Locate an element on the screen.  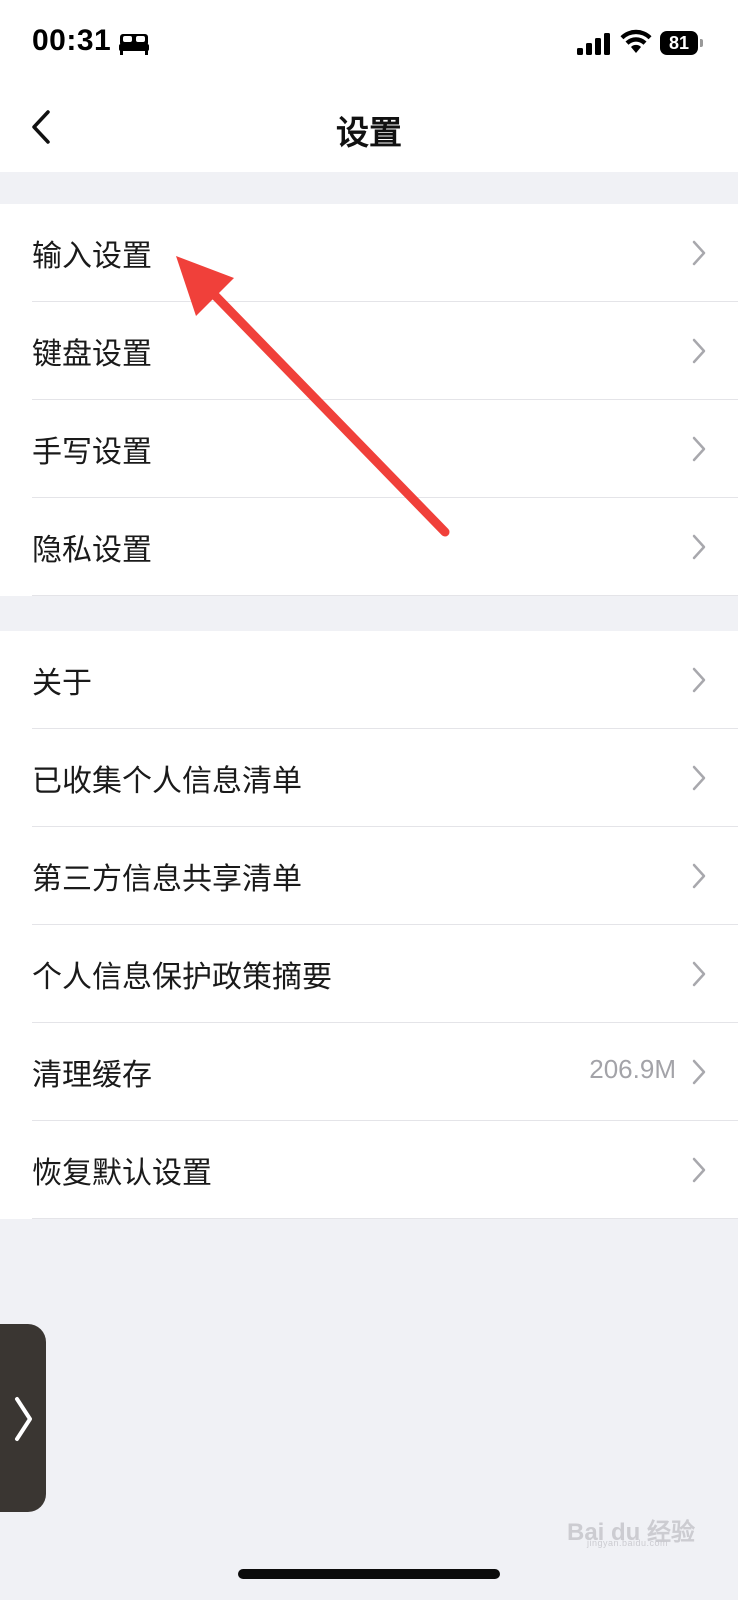
page-title: 设置 is located at coordinates (369, 132).